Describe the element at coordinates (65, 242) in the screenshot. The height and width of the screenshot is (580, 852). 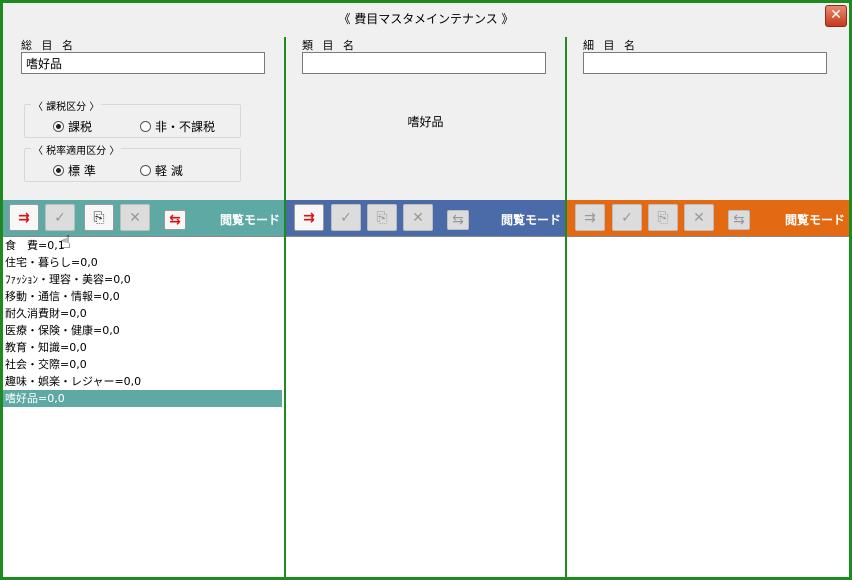
I see `hand-cursor-icon: ☝` at that location.